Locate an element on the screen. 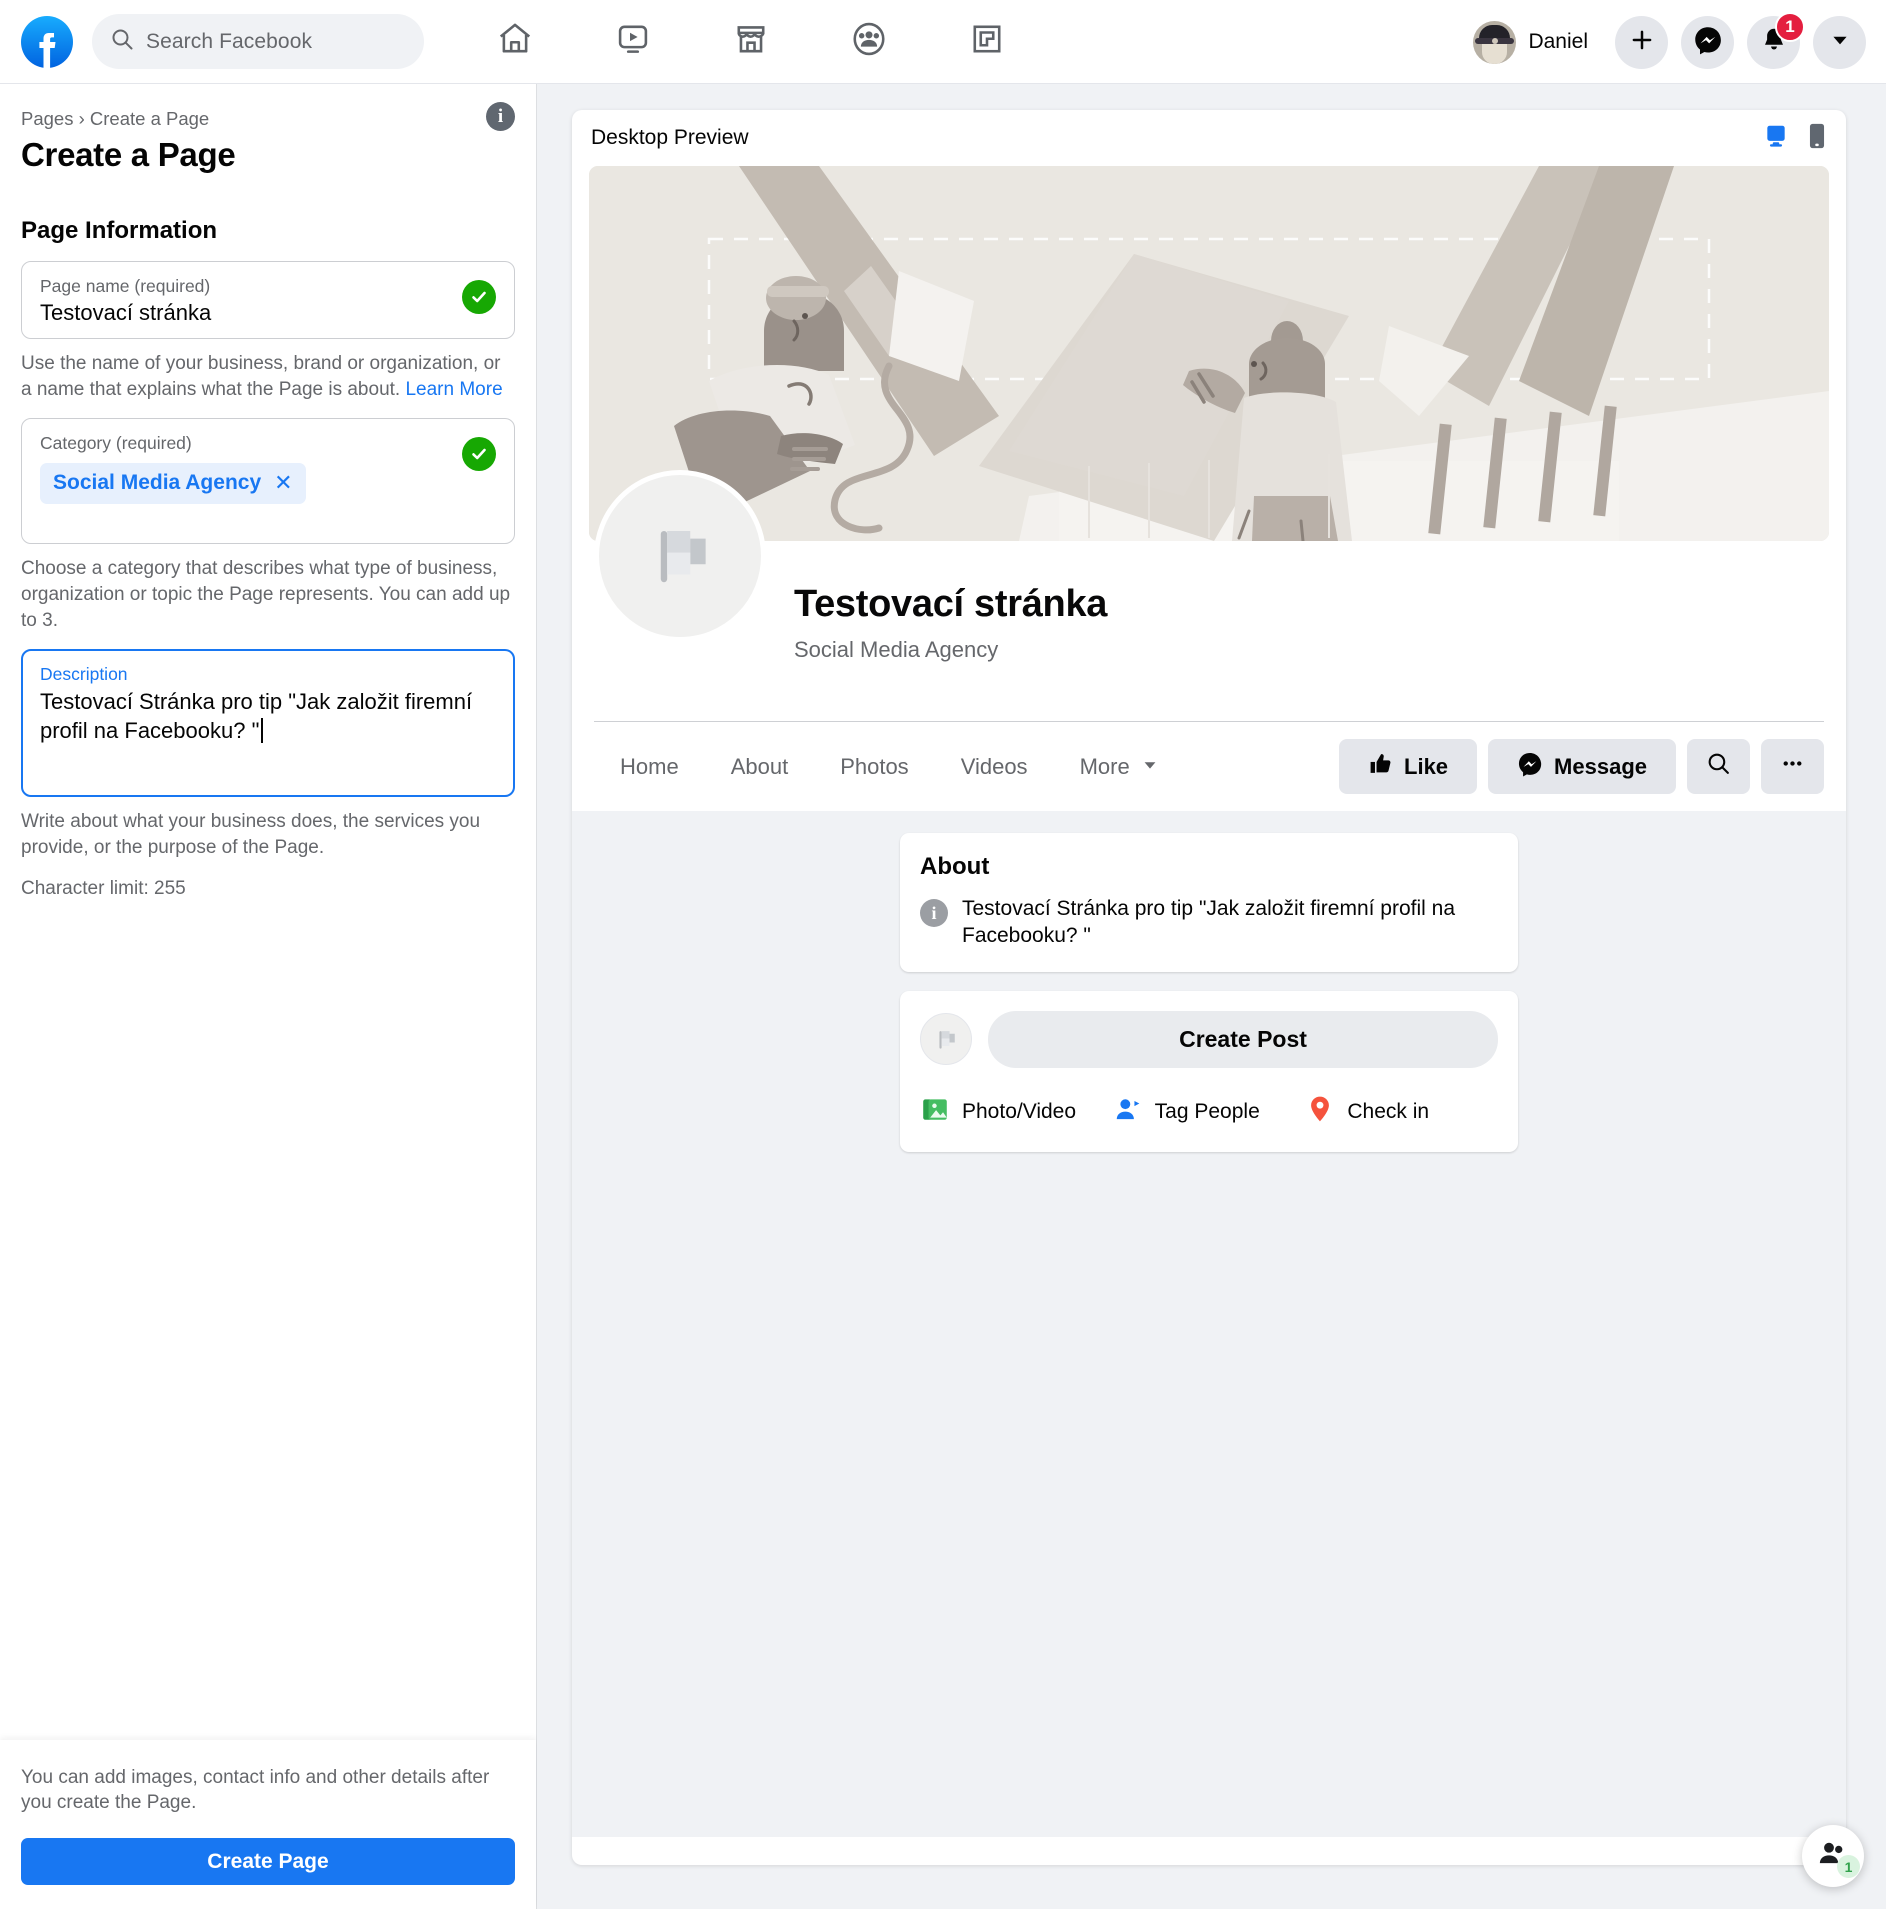 Image resolution: width=1886 pixels, height=1909 pixels. message-button: Message is located at coordinates (1582, 766).